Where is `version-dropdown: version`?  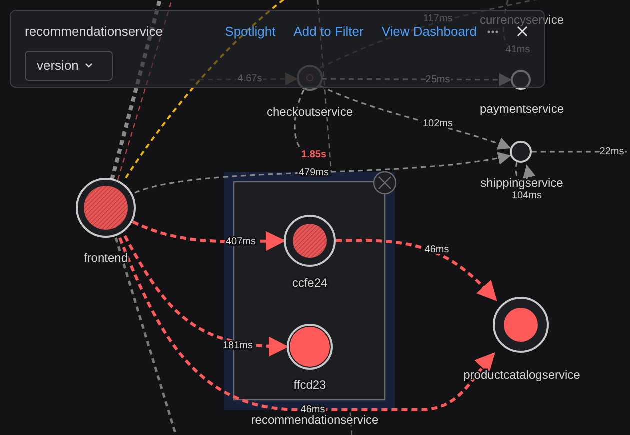 version-dropdown: version is located at coordinates (69, 65).